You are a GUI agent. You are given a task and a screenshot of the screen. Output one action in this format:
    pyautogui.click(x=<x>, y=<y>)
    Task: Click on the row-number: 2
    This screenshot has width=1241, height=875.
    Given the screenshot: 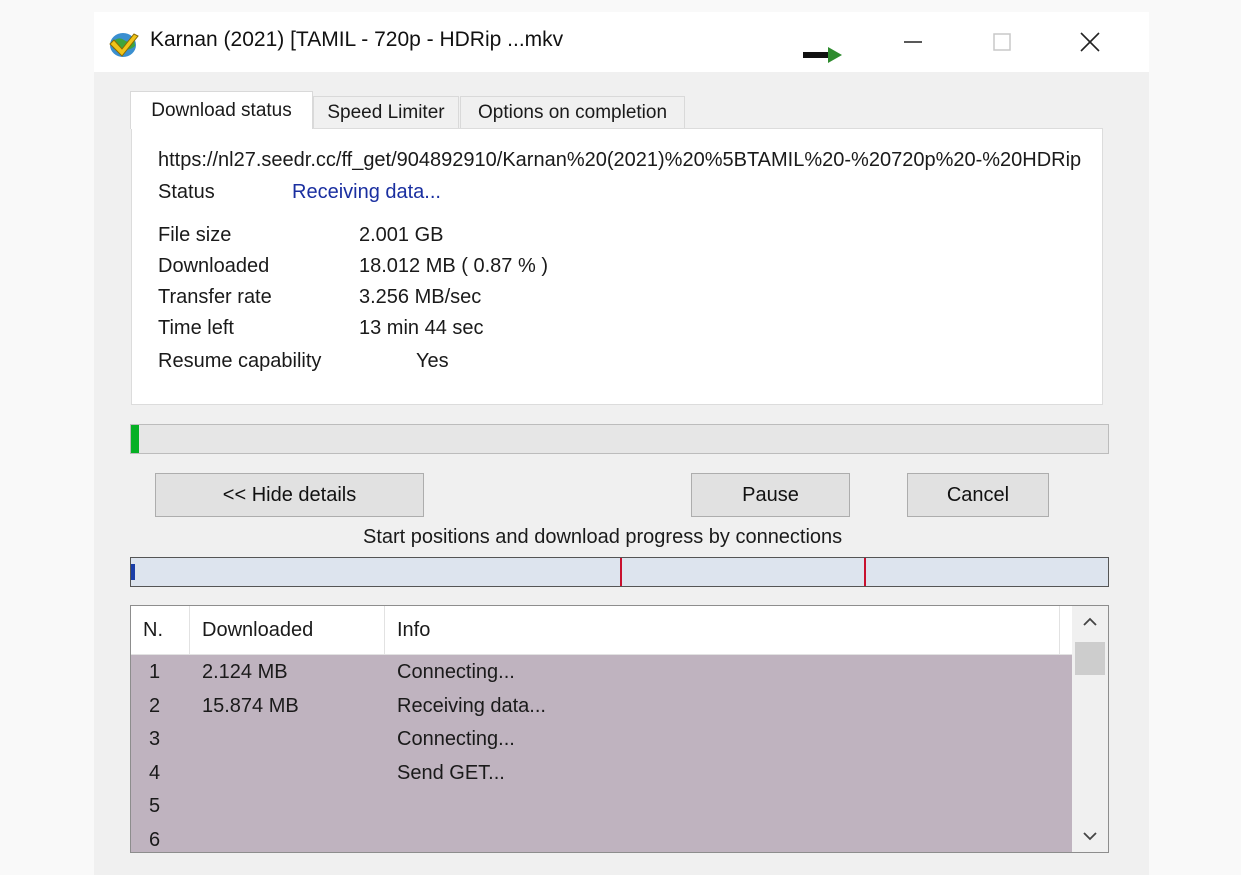 What is the action you would take?
    pyautogui.click(x=155, y=705)
    